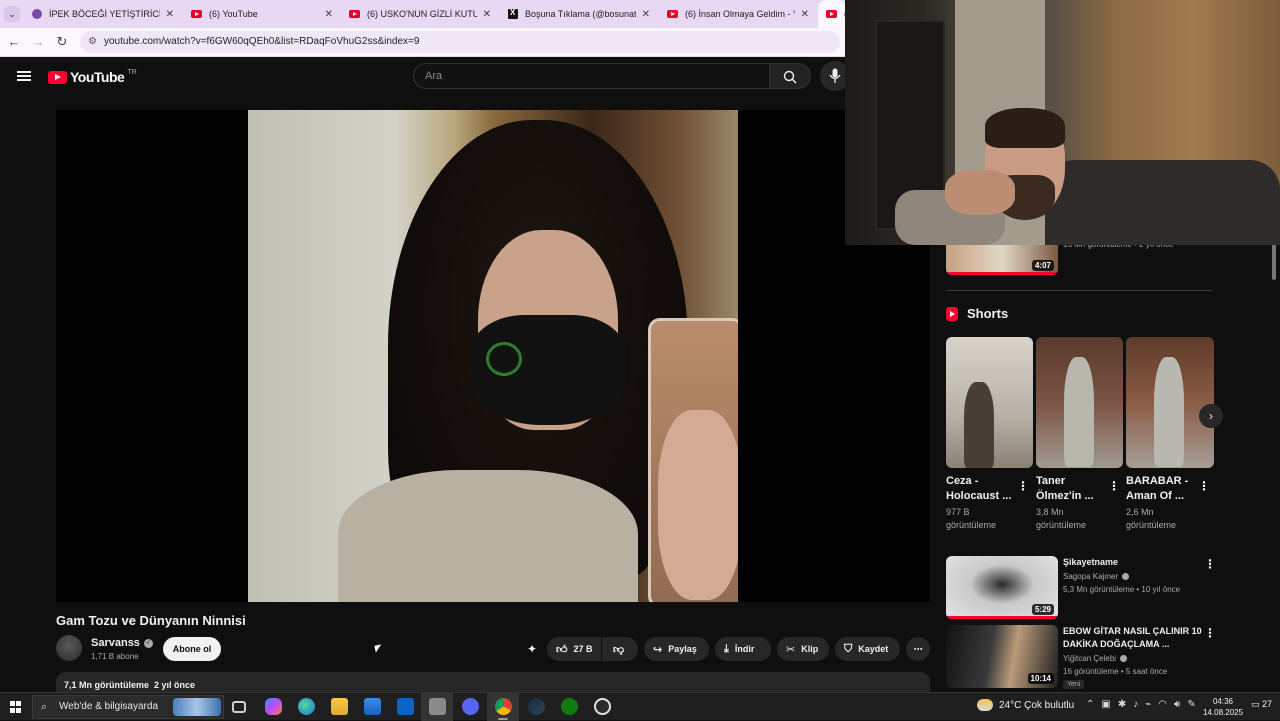  I want to click on taskbar-search-input: ⌕ Web'de & bilgisayarda, so click(128, 707).